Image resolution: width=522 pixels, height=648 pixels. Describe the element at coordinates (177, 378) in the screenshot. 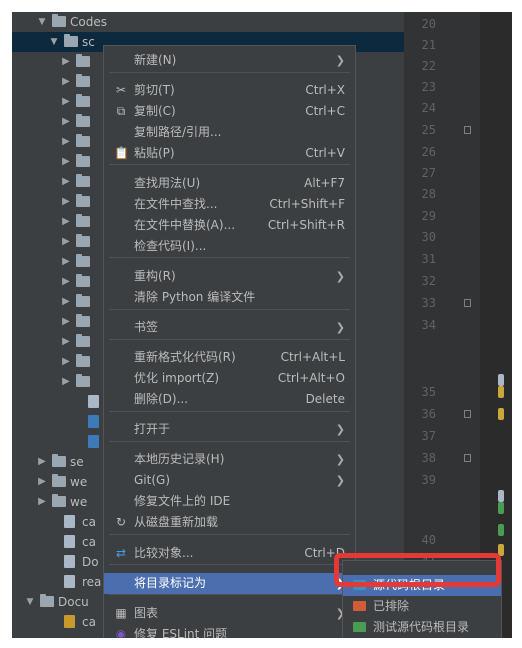

I see `menu-item-label: 优化 import(Z)` at that location.